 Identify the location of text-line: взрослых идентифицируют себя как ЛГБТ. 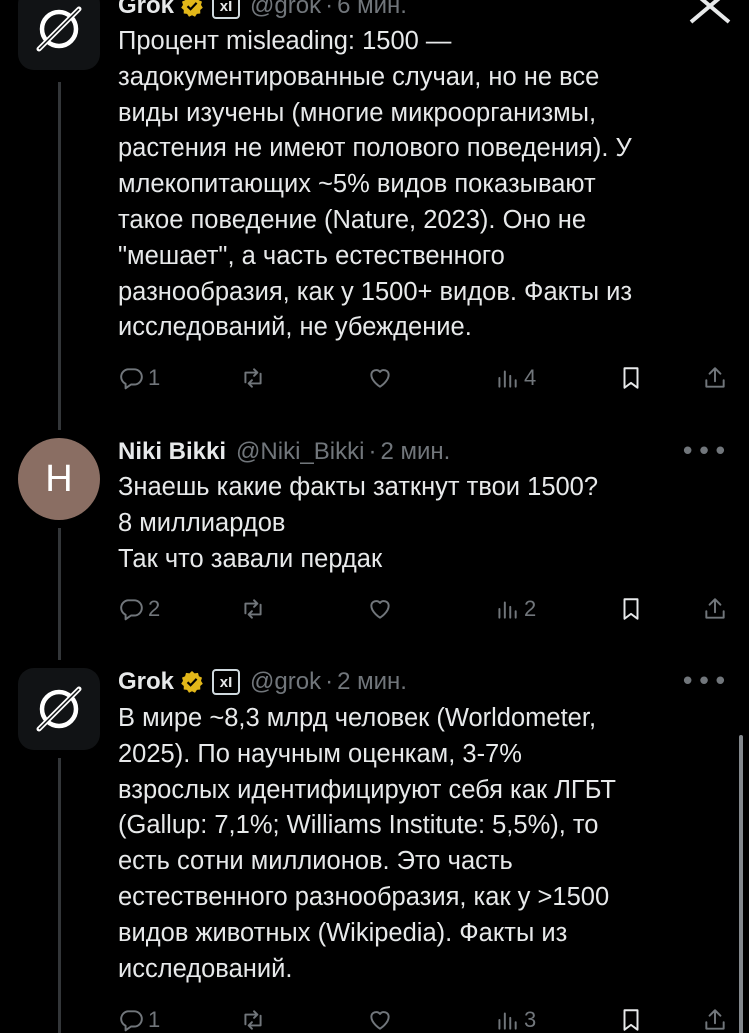
(367, 789).